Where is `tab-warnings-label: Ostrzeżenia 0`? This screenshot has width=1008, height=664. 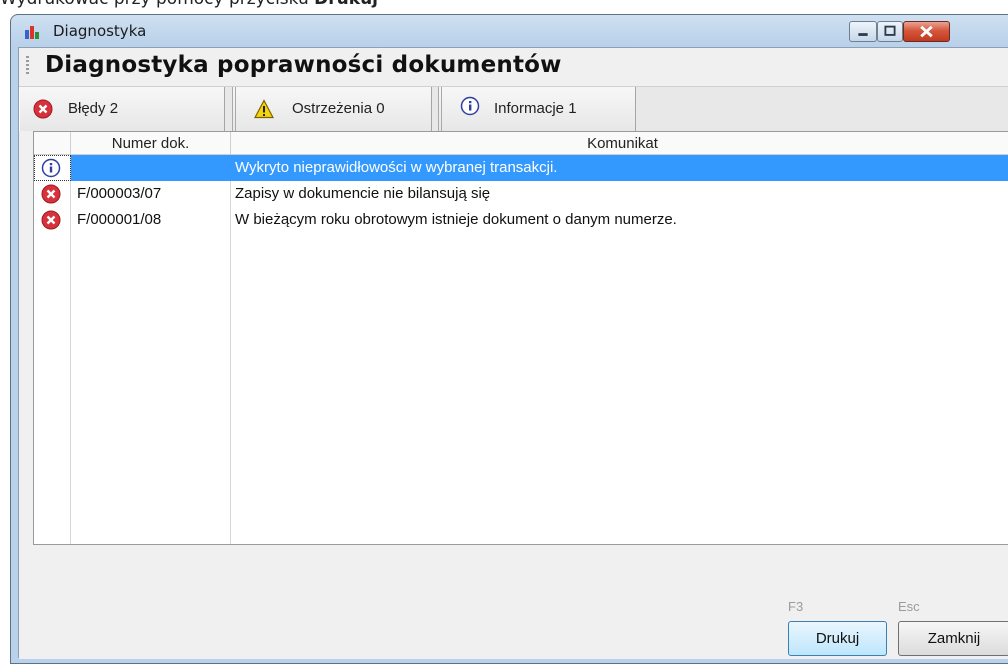 tab-warnings-label: Ostrzeżenia 0 is located at coordinates (338, 108).